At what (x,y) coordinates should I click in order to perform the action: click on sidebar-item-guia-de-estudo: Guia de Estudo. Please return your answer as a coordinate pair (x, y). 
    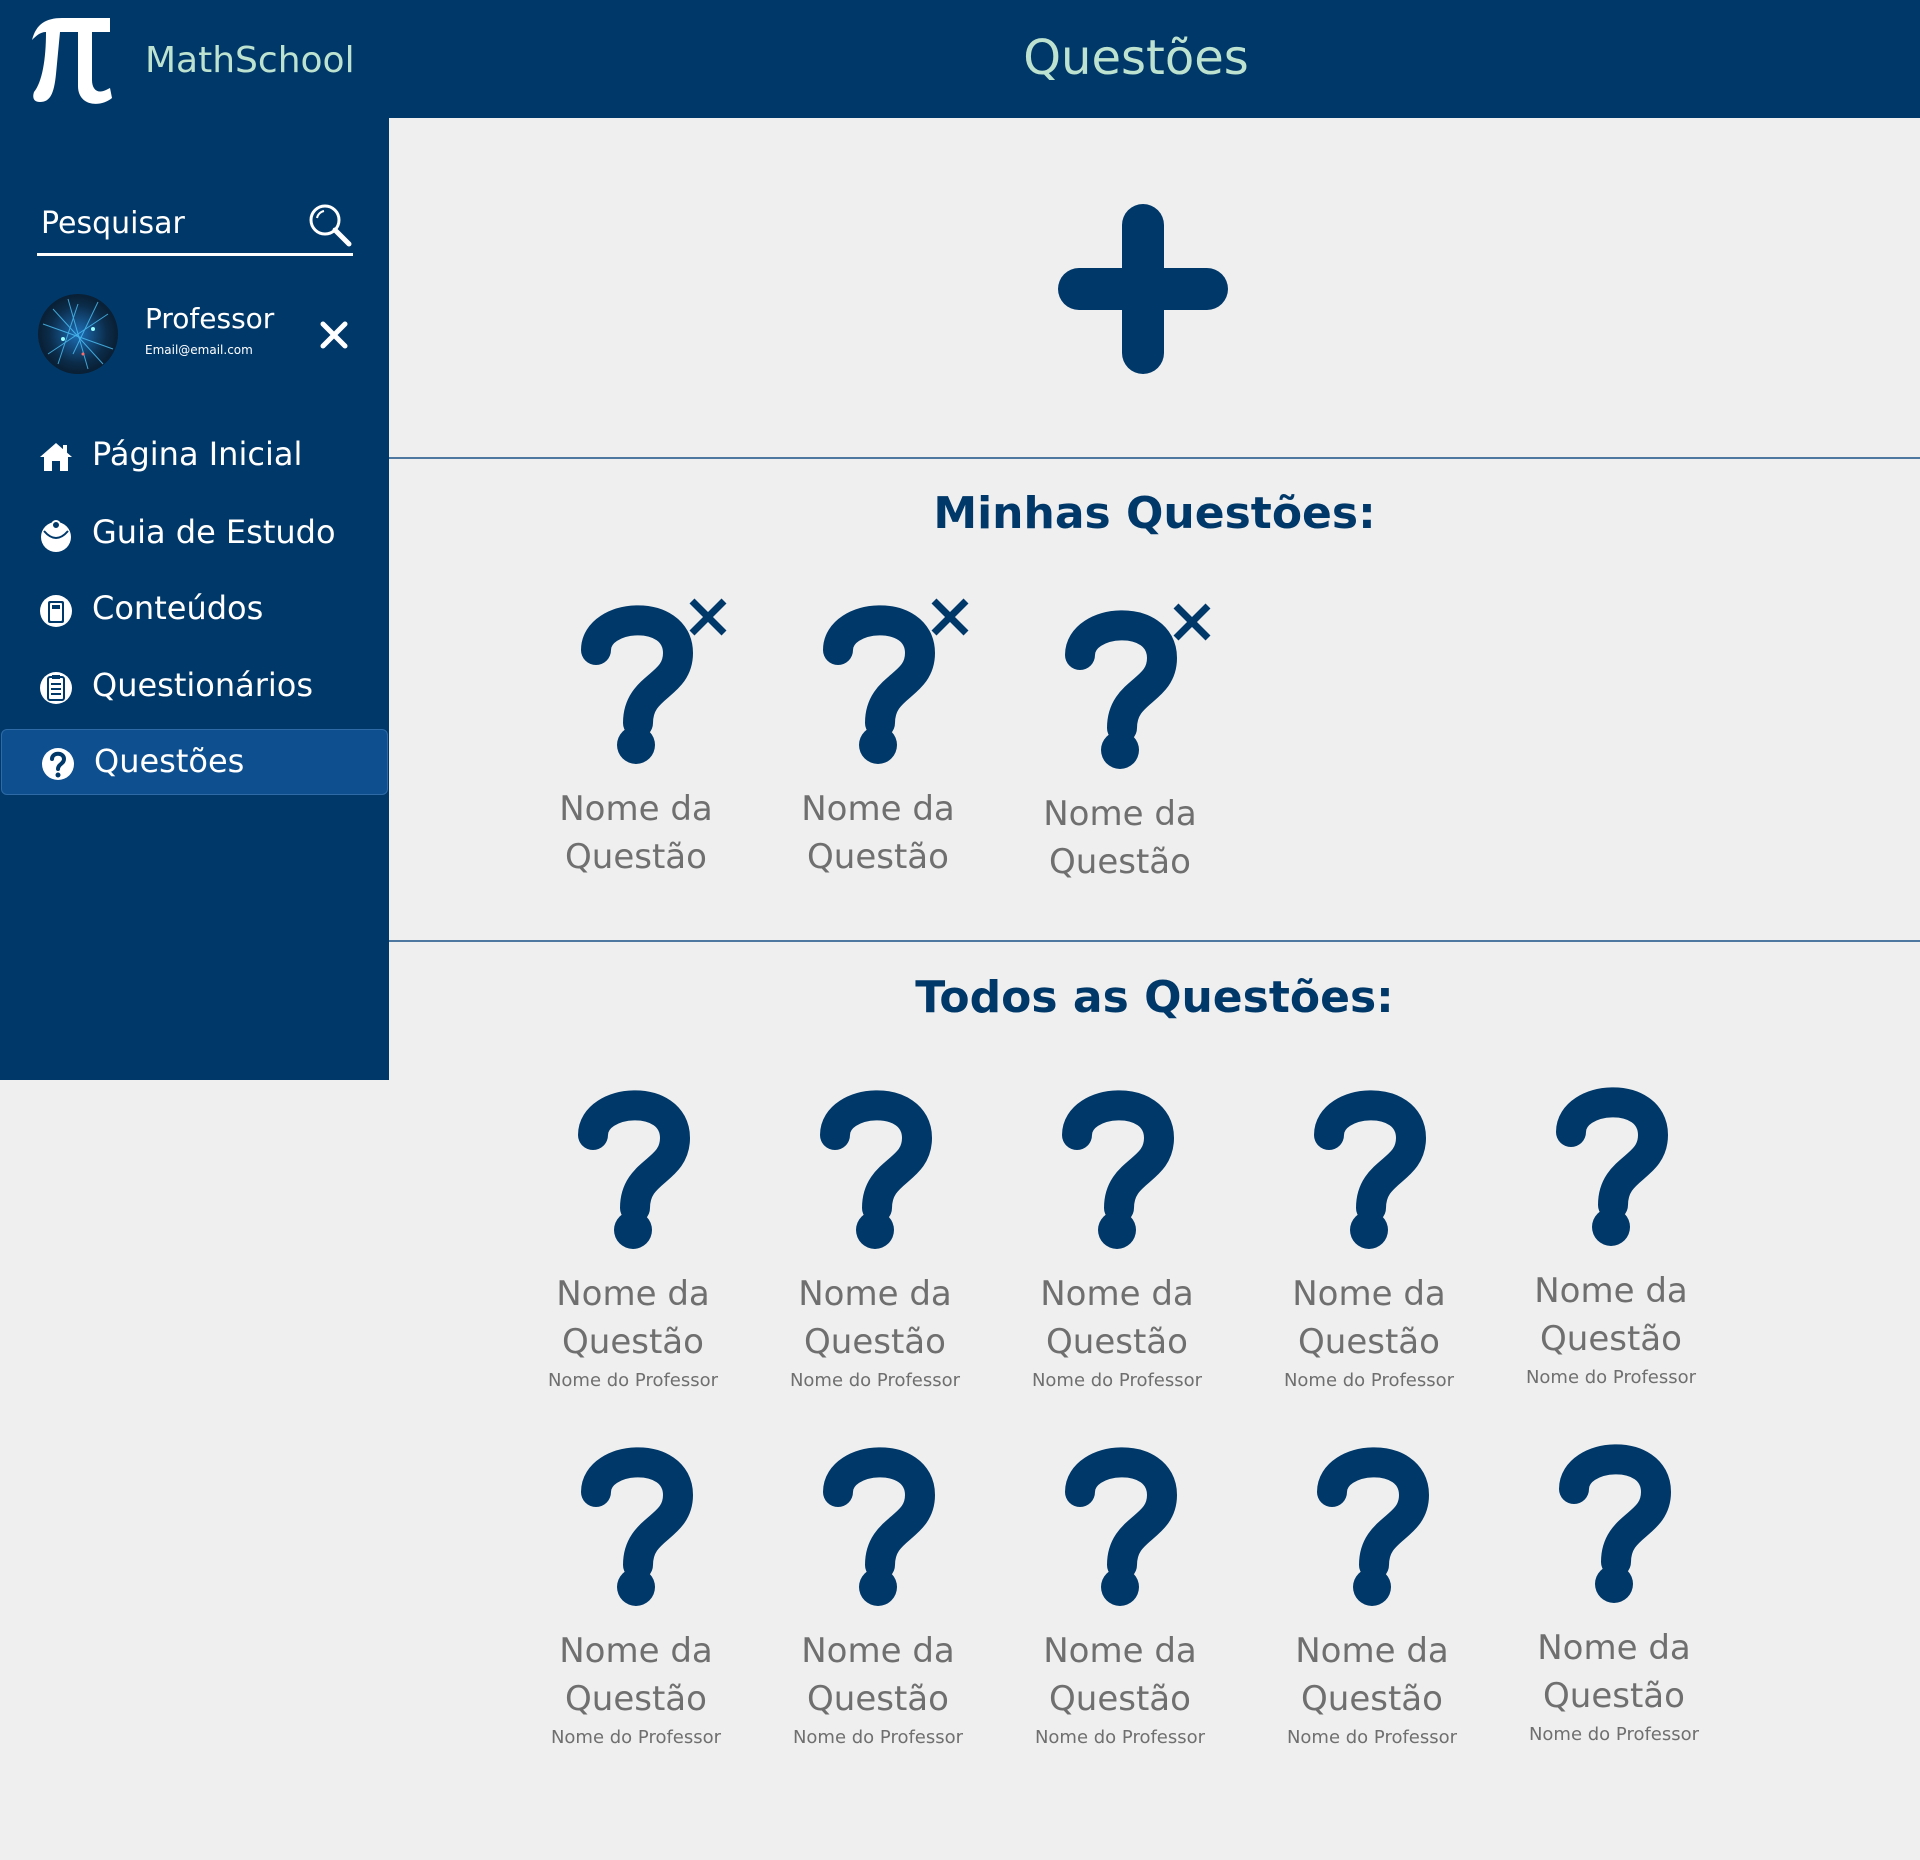
    Looking at the image, I should click on (194, 534).